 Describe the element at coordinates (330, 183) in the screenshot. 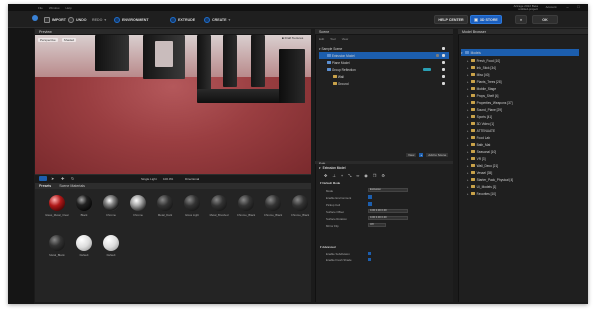

I see `section-default-mode: ▾ Default Mode` at that location.